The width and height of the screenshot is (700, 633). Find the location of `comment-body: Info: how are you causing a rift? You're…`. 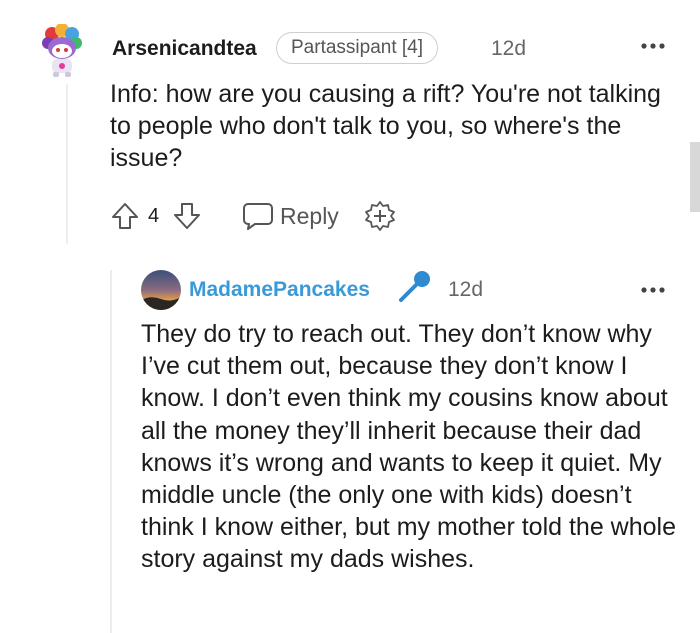

comment-body: Info: how are you causing a rift? You're… is located at coordinates (385, 126).